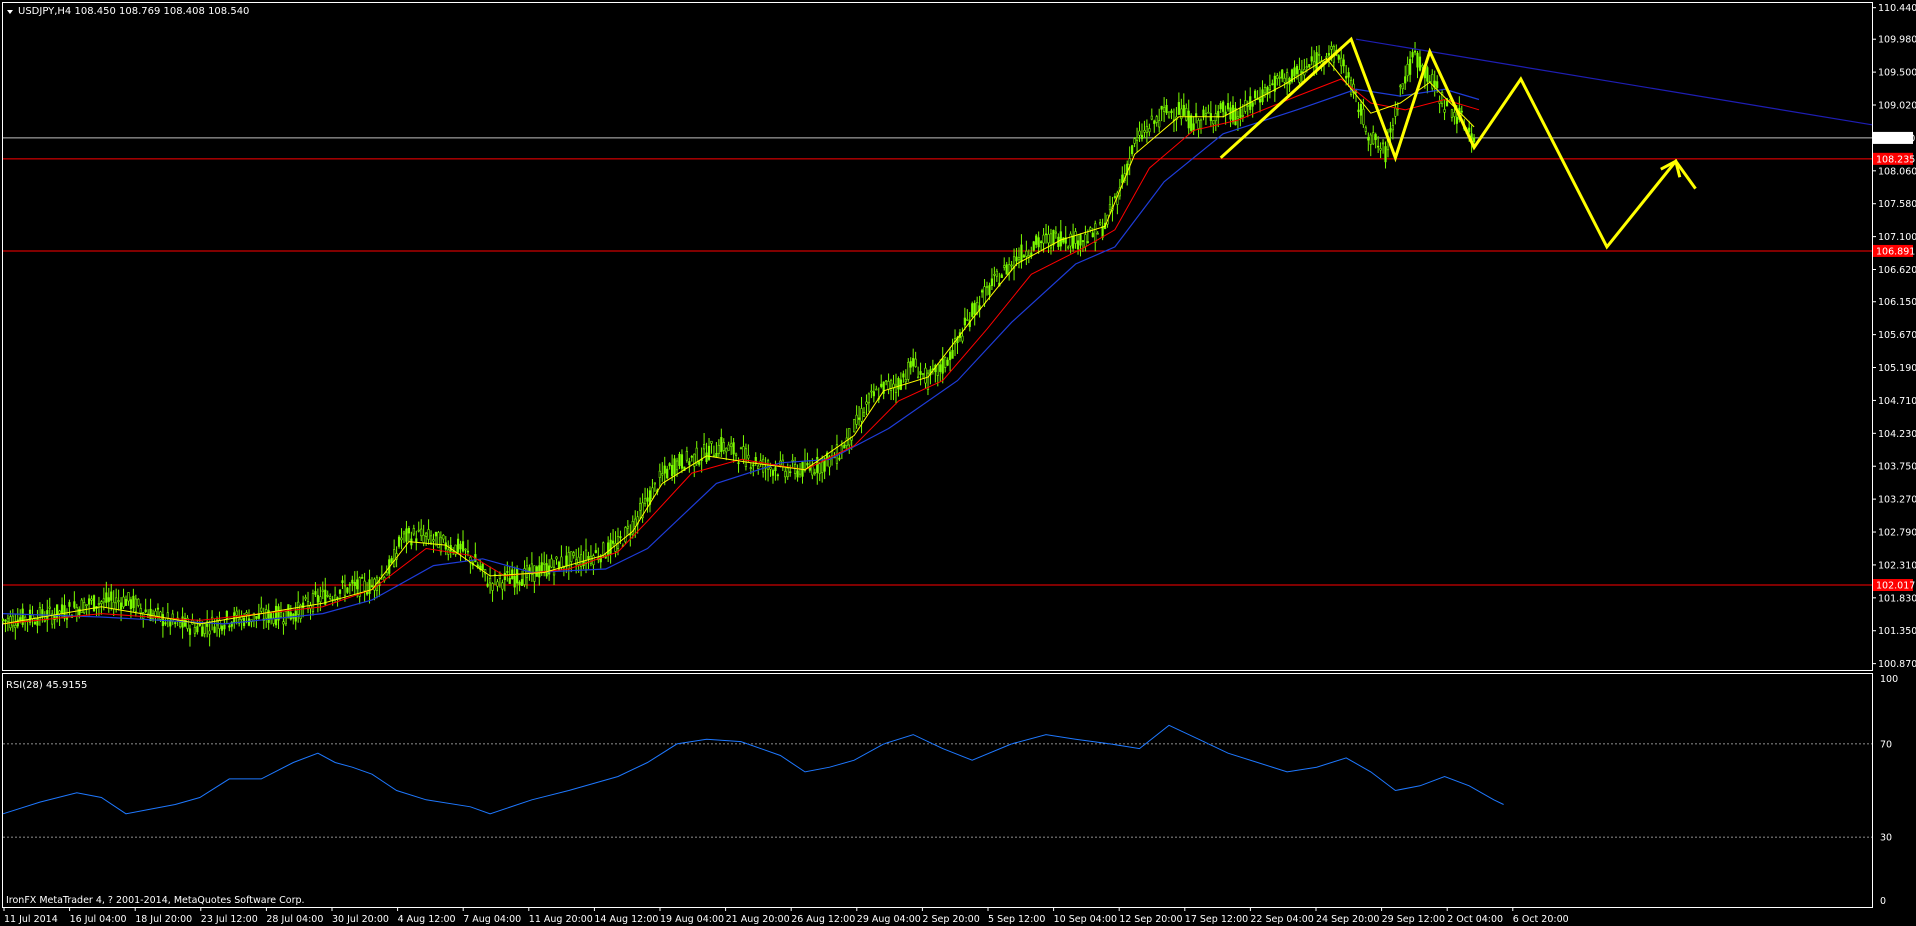 Image resolution: width=1916 pixels, height=926 pixels. I want to click on level-label: 106.891, so click(1895, 251).